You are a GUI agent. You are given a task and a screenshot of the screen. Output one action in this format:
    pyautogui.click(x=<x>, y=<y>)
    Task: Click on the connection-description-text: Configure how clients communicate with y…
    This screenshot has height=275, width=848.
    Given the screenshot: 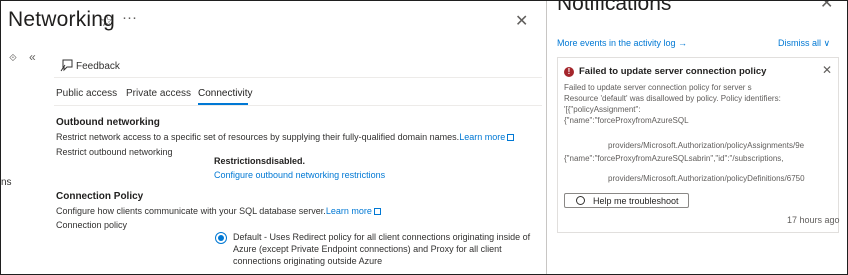 What is the action you would take?
    pyautogui.click(x=191, y=211)
    